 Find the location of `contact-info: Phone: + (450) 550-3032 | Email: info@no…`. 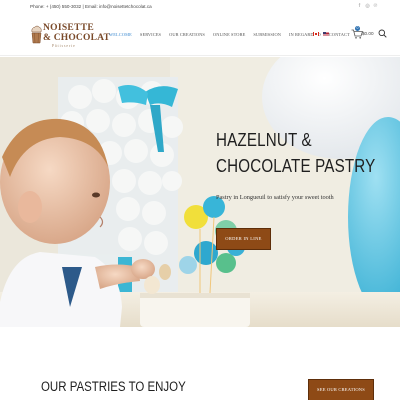

contact-info: Phone: + (450) 550-3032 | Email: info@no… is located at coordinates (91, 6).